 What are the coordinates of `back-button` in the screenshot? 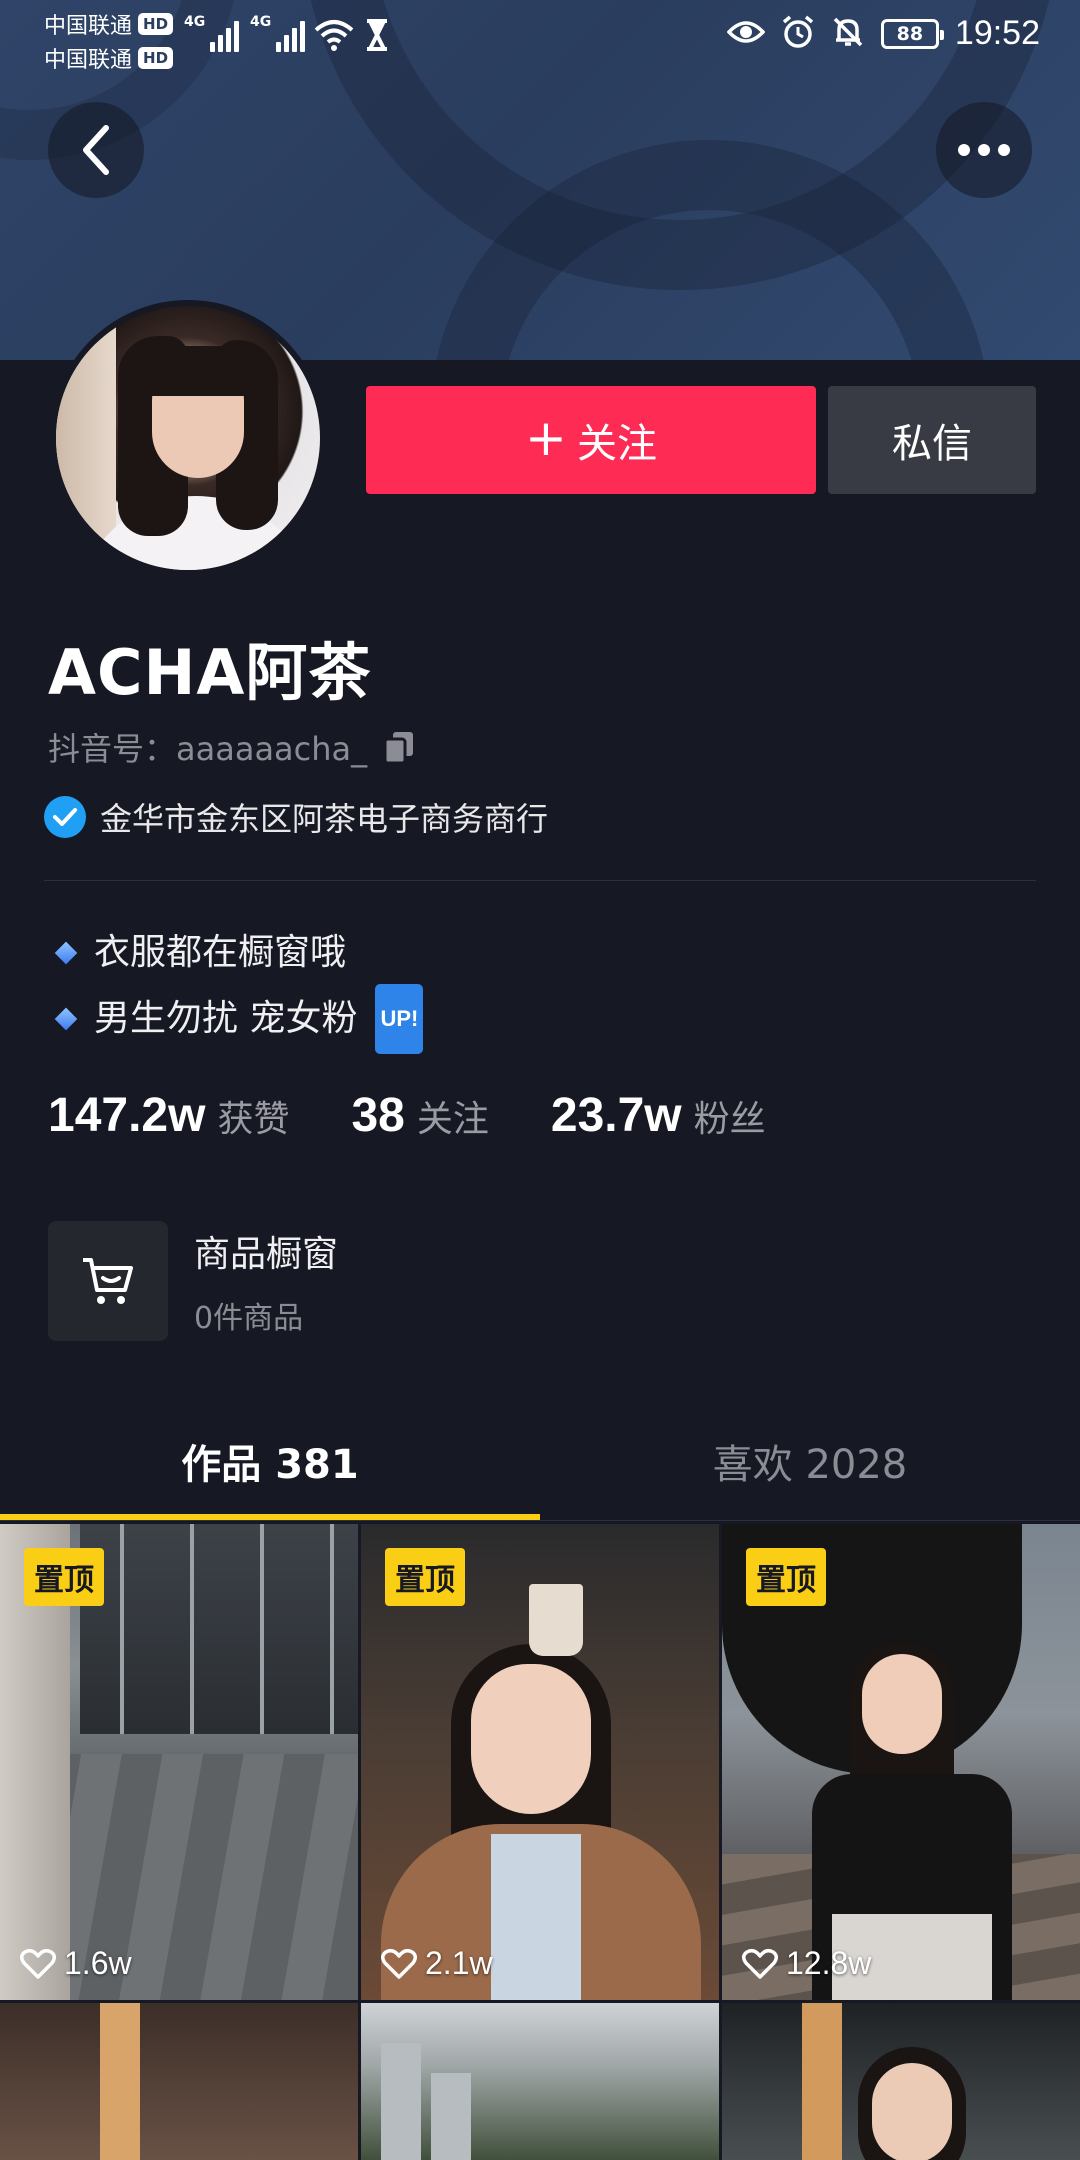 It's located at (96, 150).